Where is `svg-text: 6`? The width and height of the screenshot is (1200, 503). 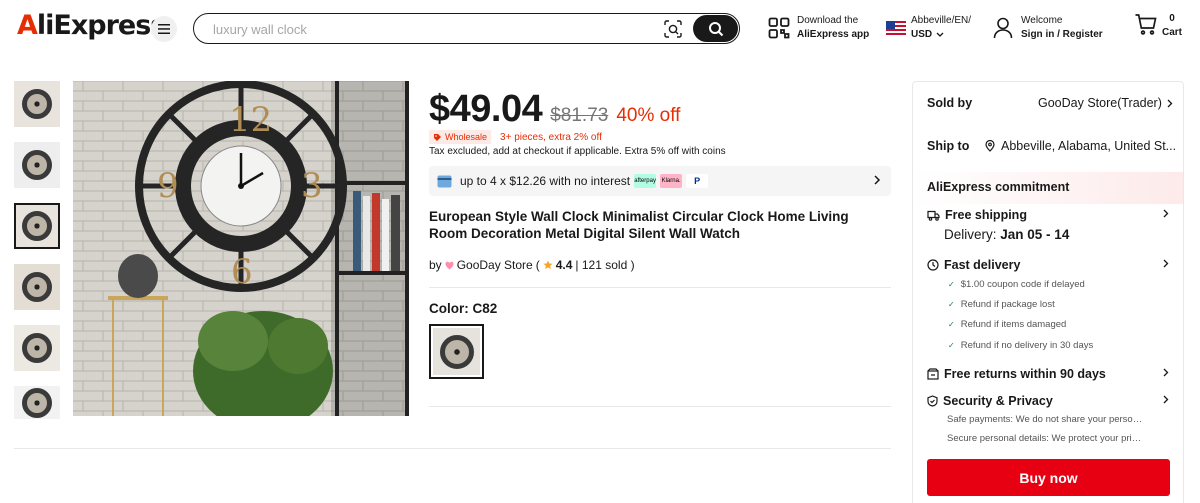 svg-text: 6 is located at coordinates (242, 272).